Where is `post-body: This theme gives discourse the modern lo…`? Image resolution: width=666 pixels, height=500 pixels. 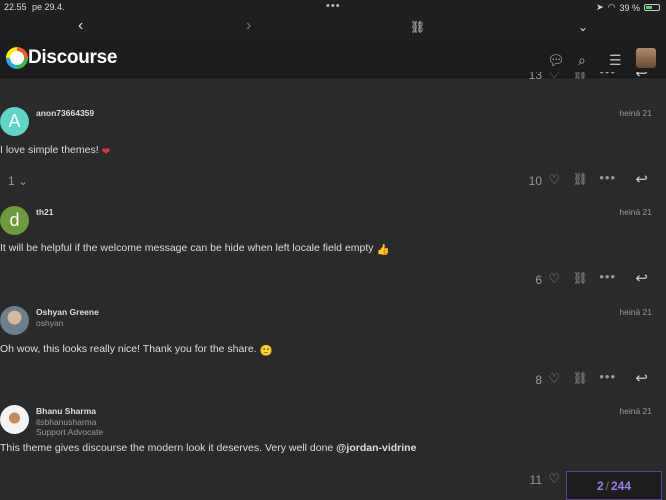 post-body: This theme gives discourse the modern lo… is located at coordinates (208, 448).